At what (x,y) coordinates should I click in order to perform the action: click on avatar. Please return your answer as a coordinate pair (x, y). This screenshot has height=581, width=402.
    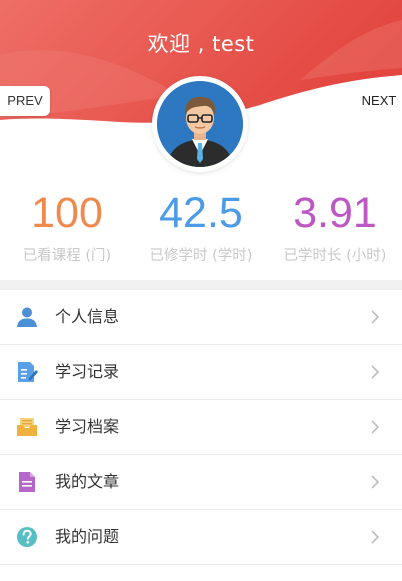
    Looking at the image, I should click on (200, 124).